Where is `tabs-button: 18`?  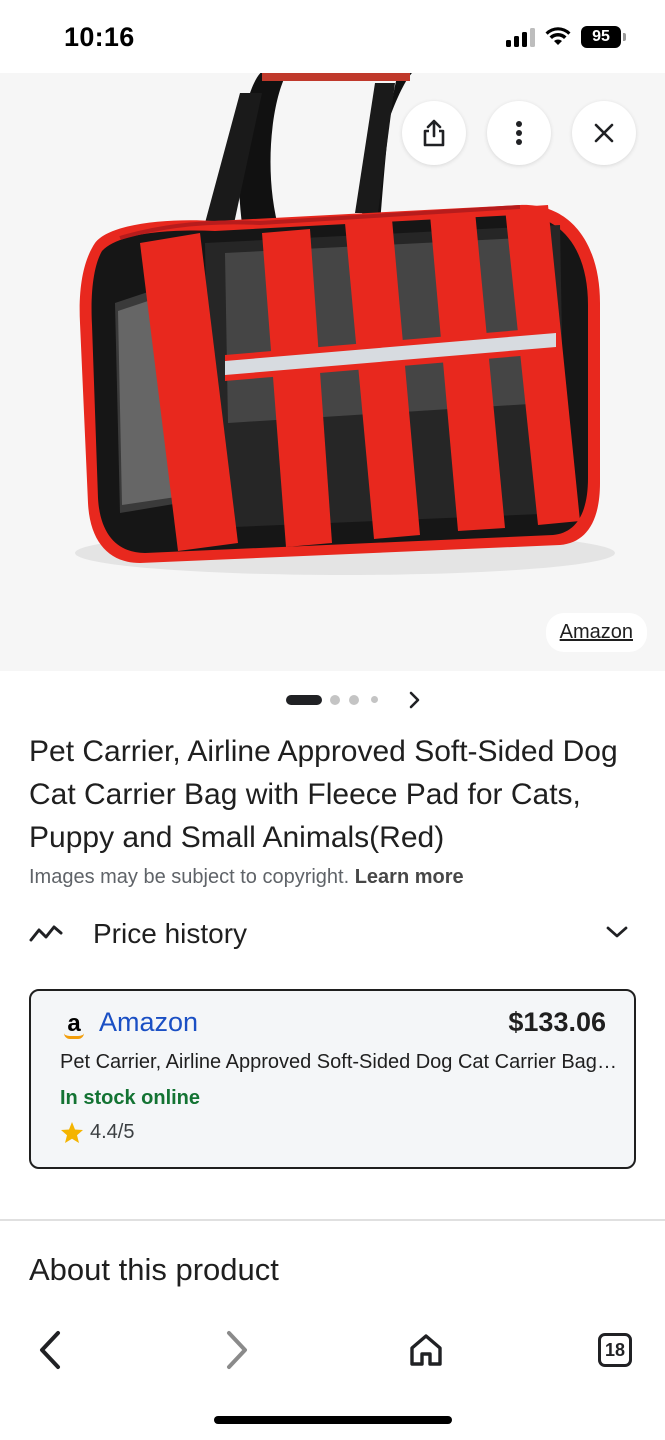 tabs-button: 18 is located at coordinates (615, 1350).